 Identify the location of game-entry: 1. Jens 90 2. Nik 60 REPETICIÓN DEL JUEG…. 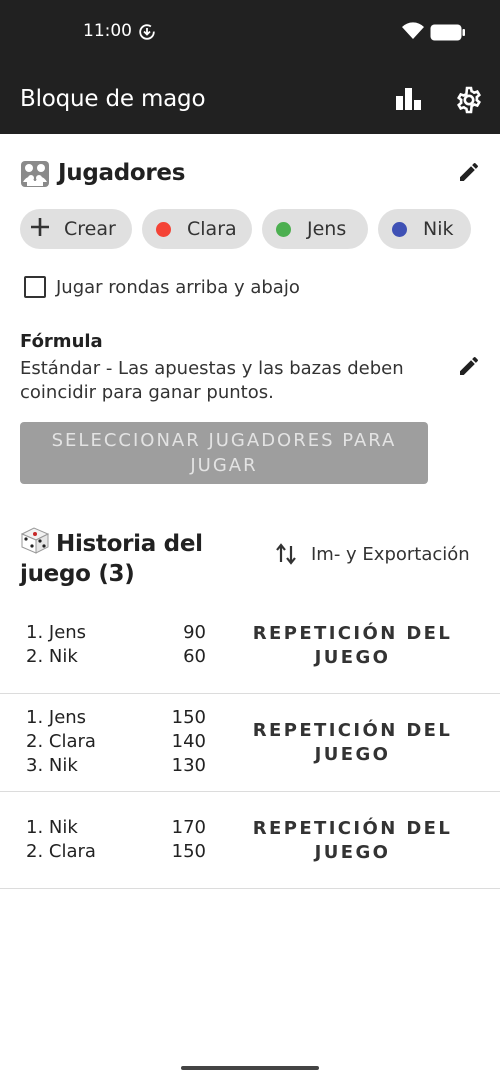
(250, 644).